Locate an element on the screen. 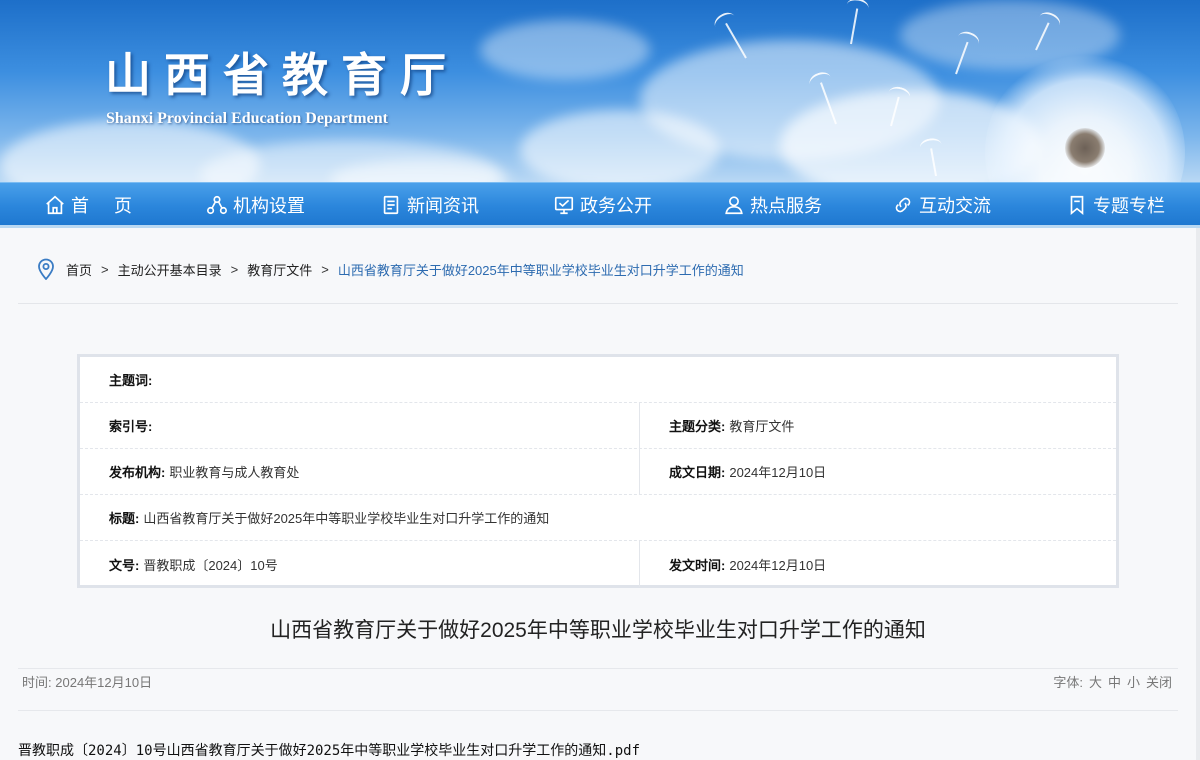  bookmark-icon is located at coordinates (1077, 205).